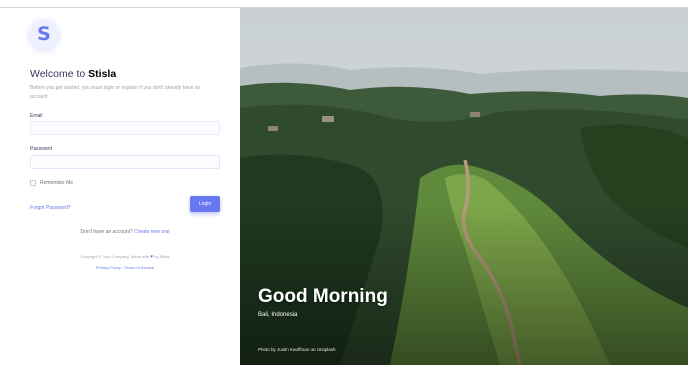 The height and width of the screenshot is (365, 688). What do you see at coordinates (205, 204) in the screenshot?
I see `login-button: Login` at bounding box center [205, 204].